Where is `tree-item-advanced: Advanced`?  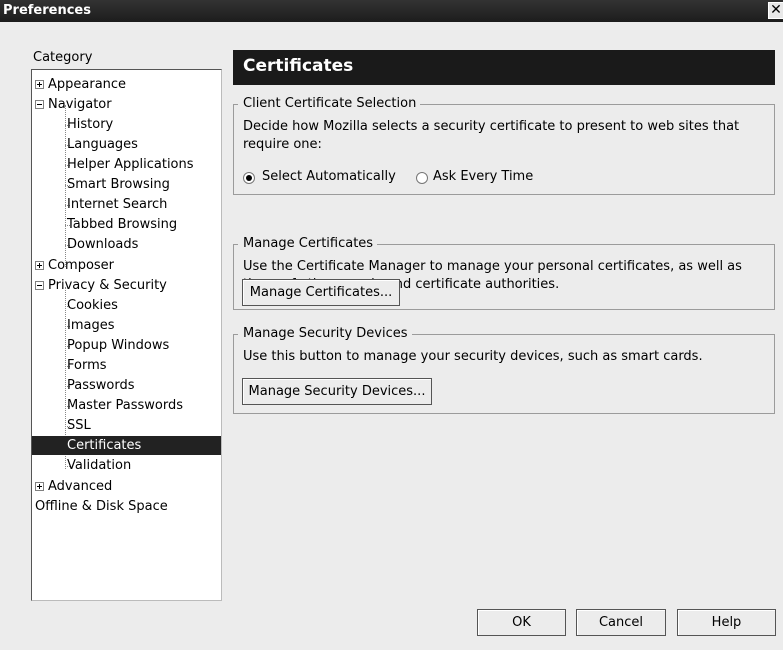
tree-item-advanced: Advanced is located at coordinates (126, 486).